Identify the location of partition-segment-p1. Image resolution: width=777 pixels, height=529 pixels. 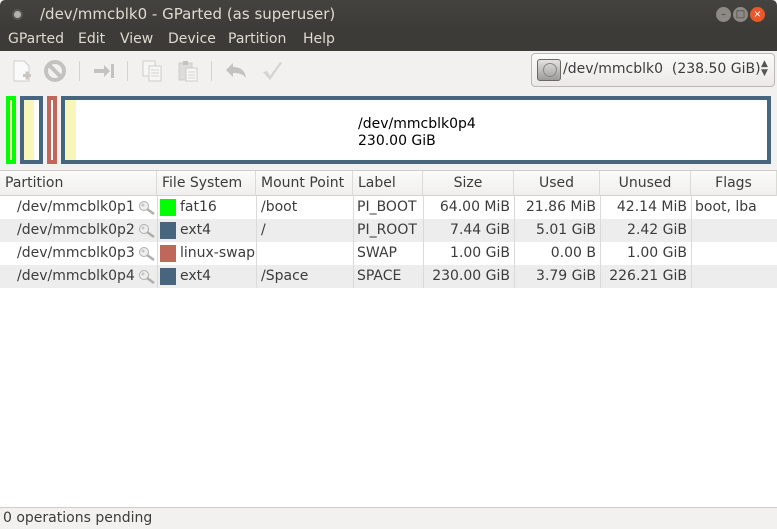
(11, 130).